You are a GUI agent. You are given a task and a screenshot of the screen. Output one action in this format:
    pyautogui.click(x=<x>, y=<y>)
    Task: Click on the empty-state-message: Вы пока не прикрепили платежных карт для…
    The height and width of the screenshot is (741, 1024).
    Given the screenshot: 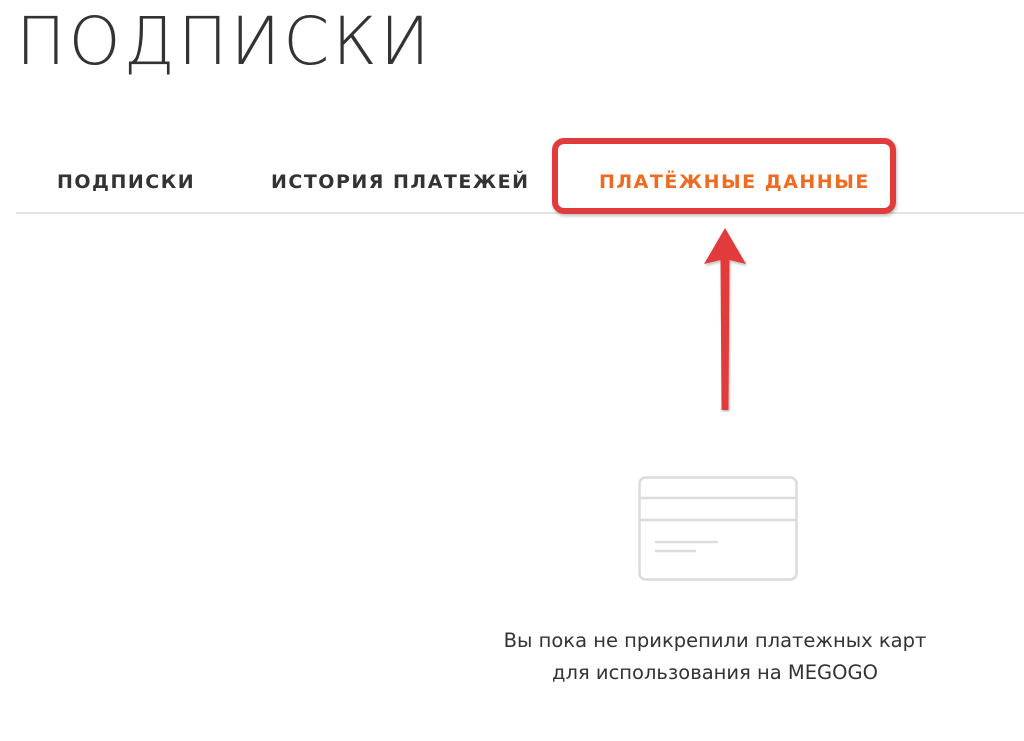 What is the action you would take?
    pyautogui.click(x=715, y=657)
    